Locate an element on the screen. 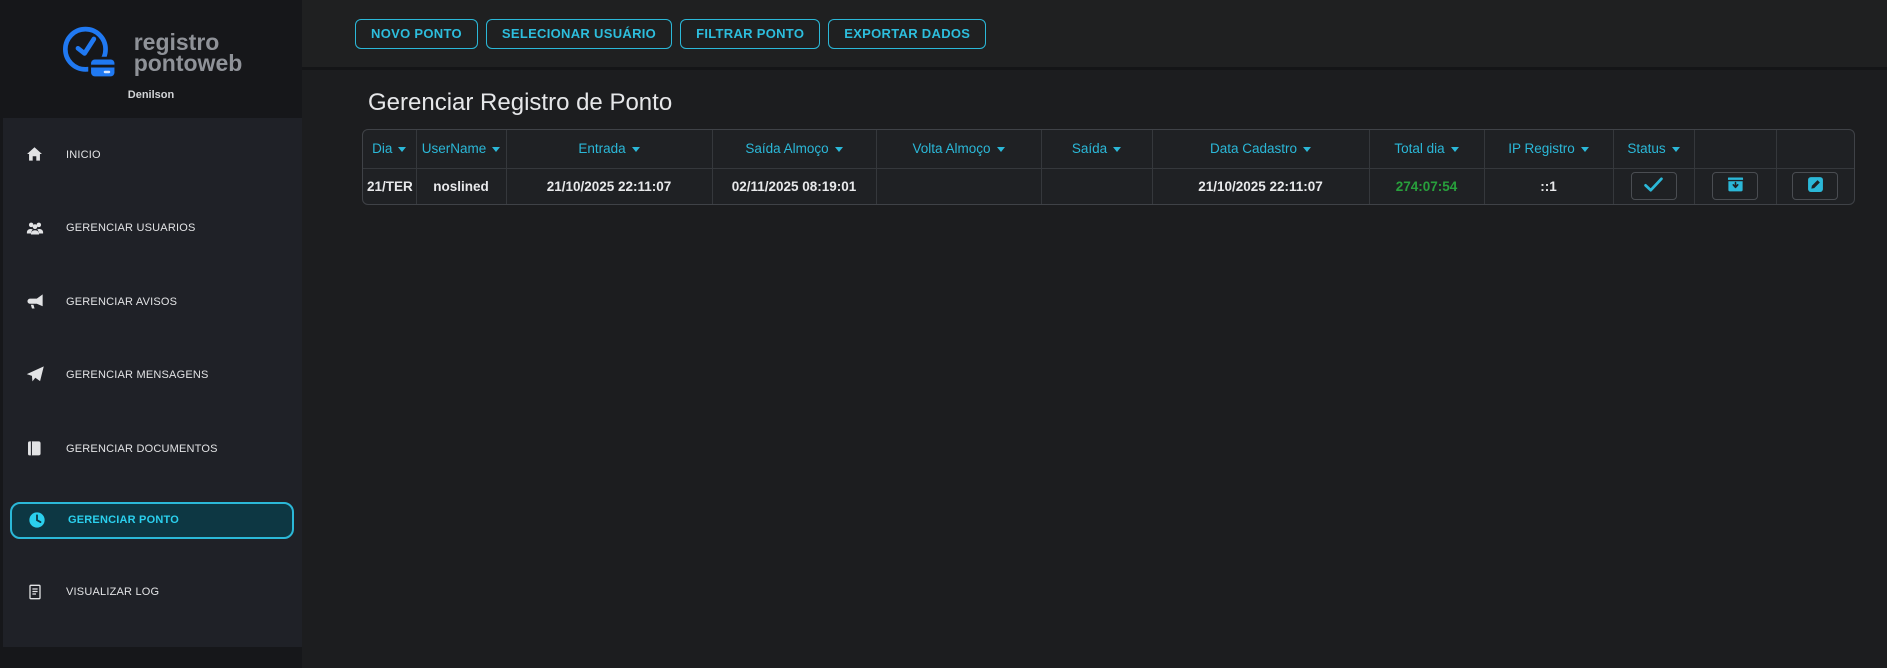 The width and height of the screenshot is (1887, 668). cell-status is located at coordinates (1653, 185).